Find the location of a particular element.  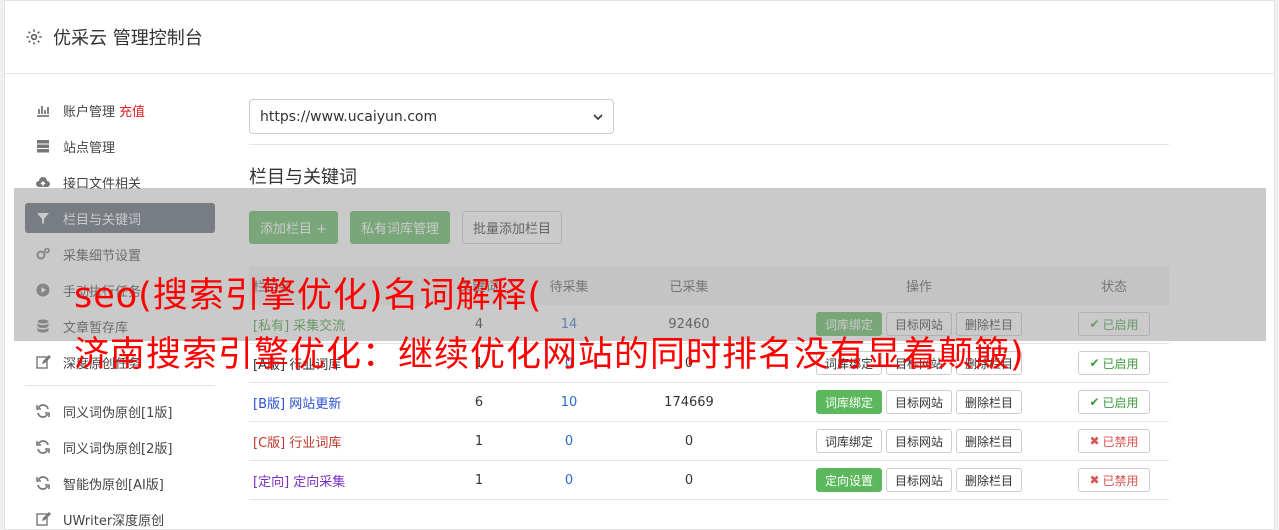

keyword-count: 6 is located at coordinates (479, 402).